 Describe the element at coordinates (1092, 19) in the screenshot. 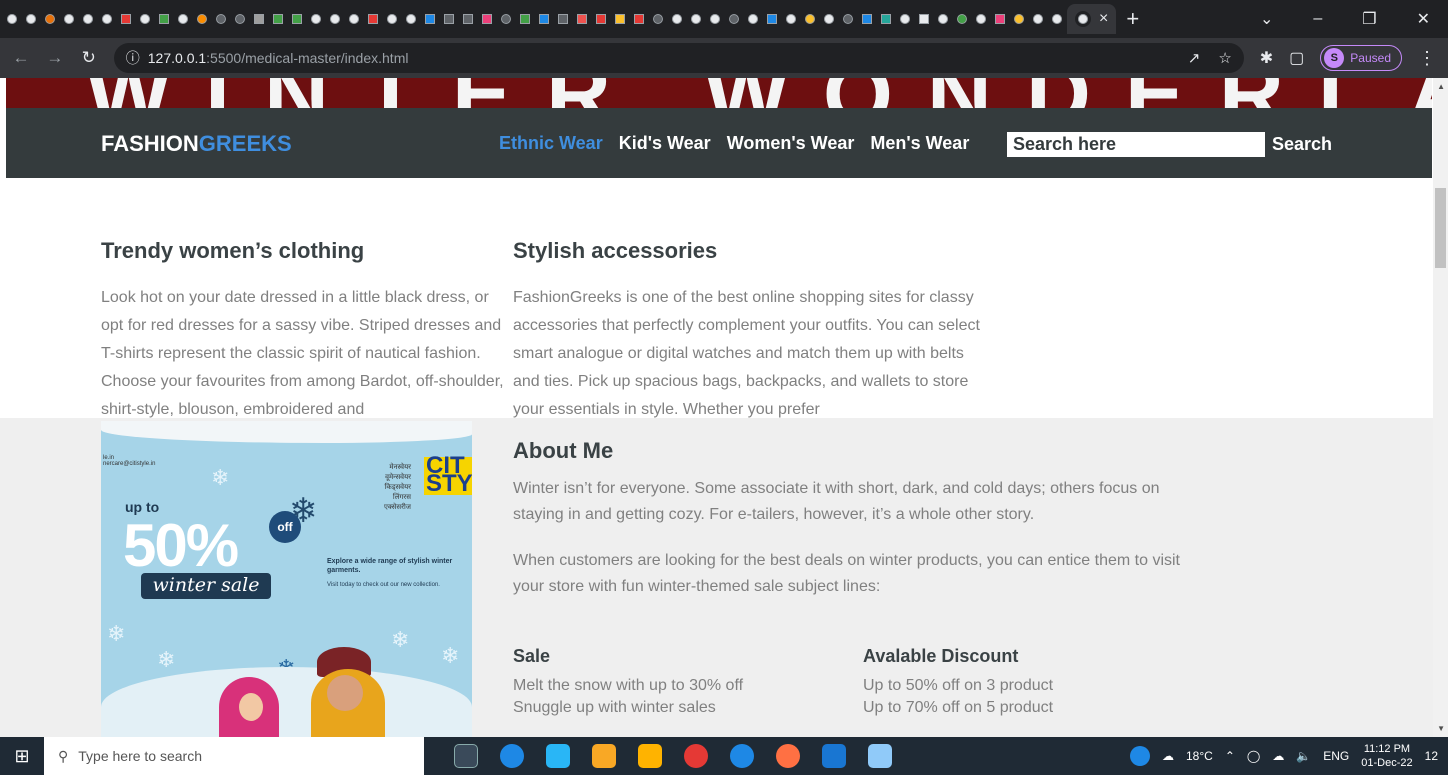

I see `active-tab: ×` at that location.